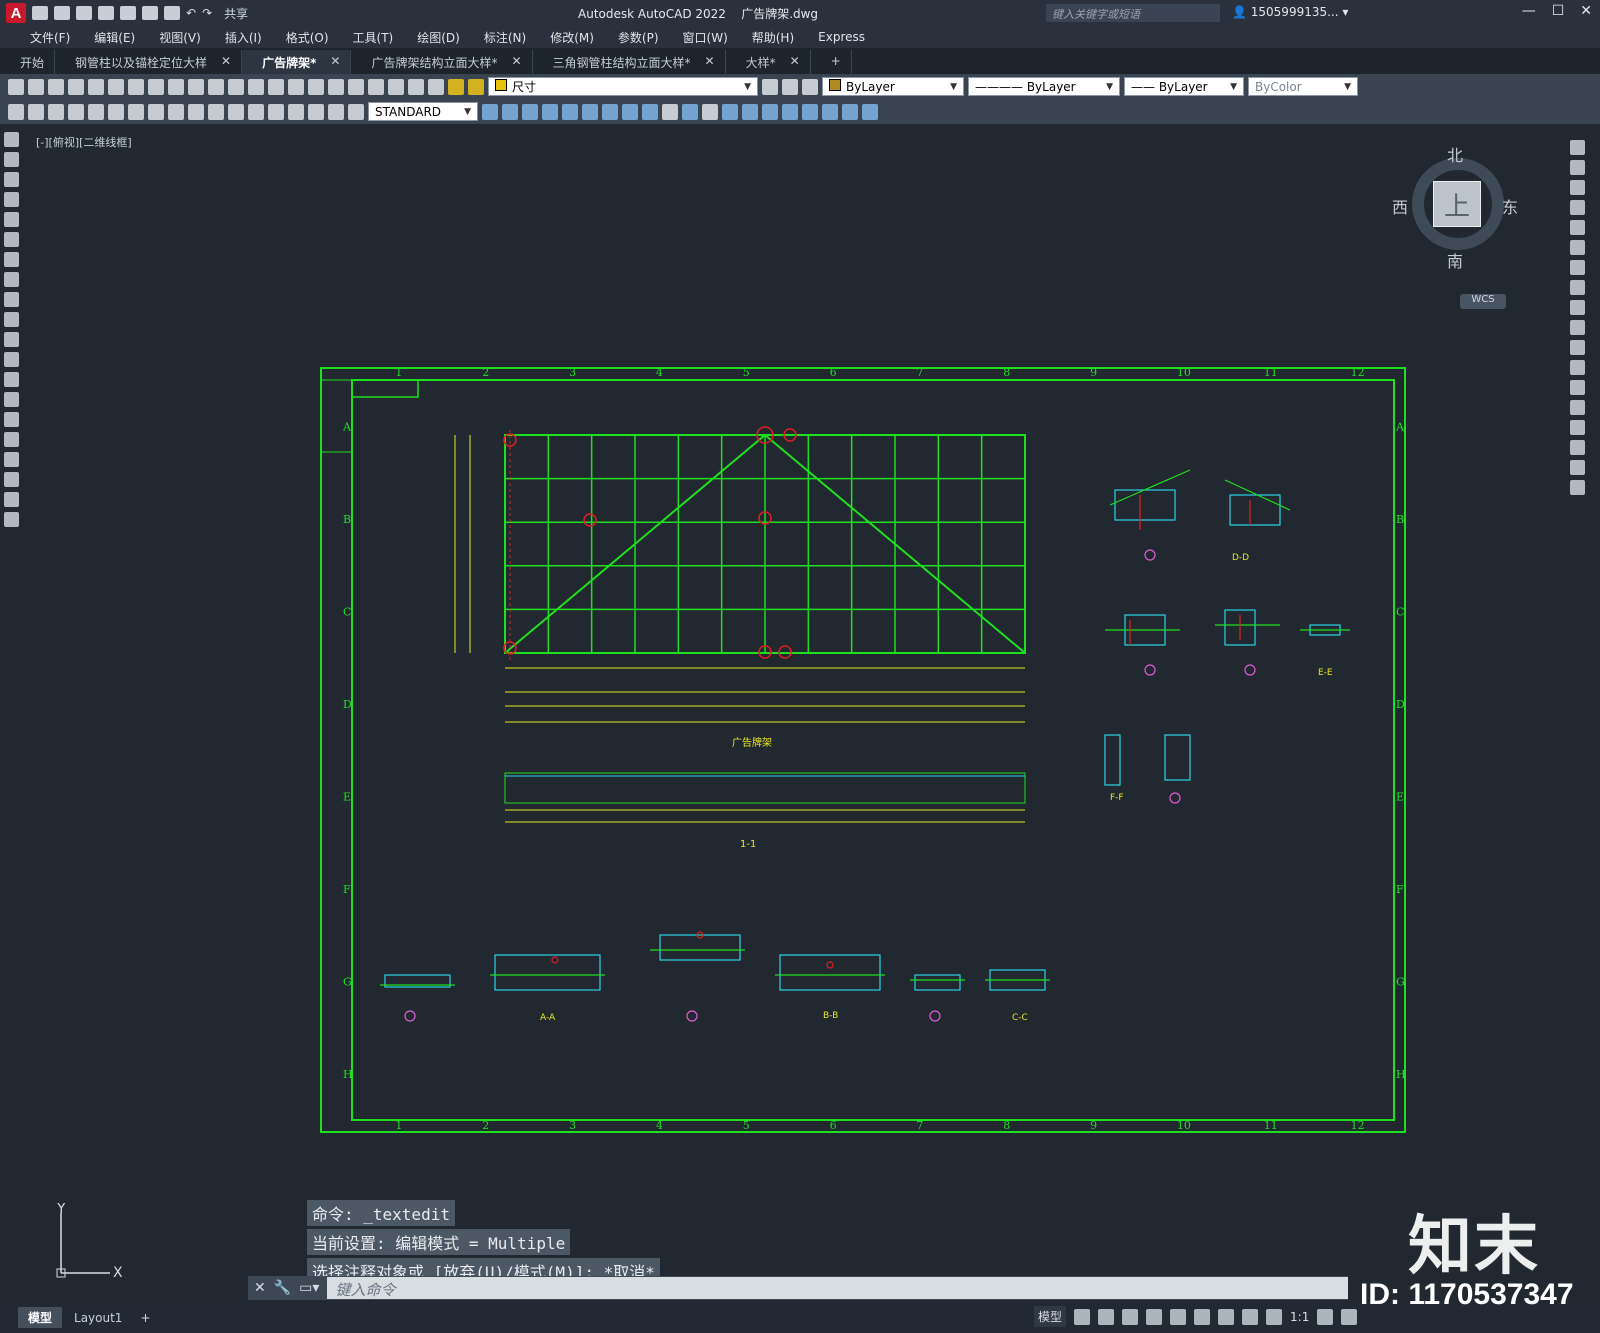 Image resolution: width=1600 pixels, height=1333 pixels. What do you see at coordinates (456, 86) in the screenshot?
I see `layer-manager-icon` at bounding box center [456, 86].